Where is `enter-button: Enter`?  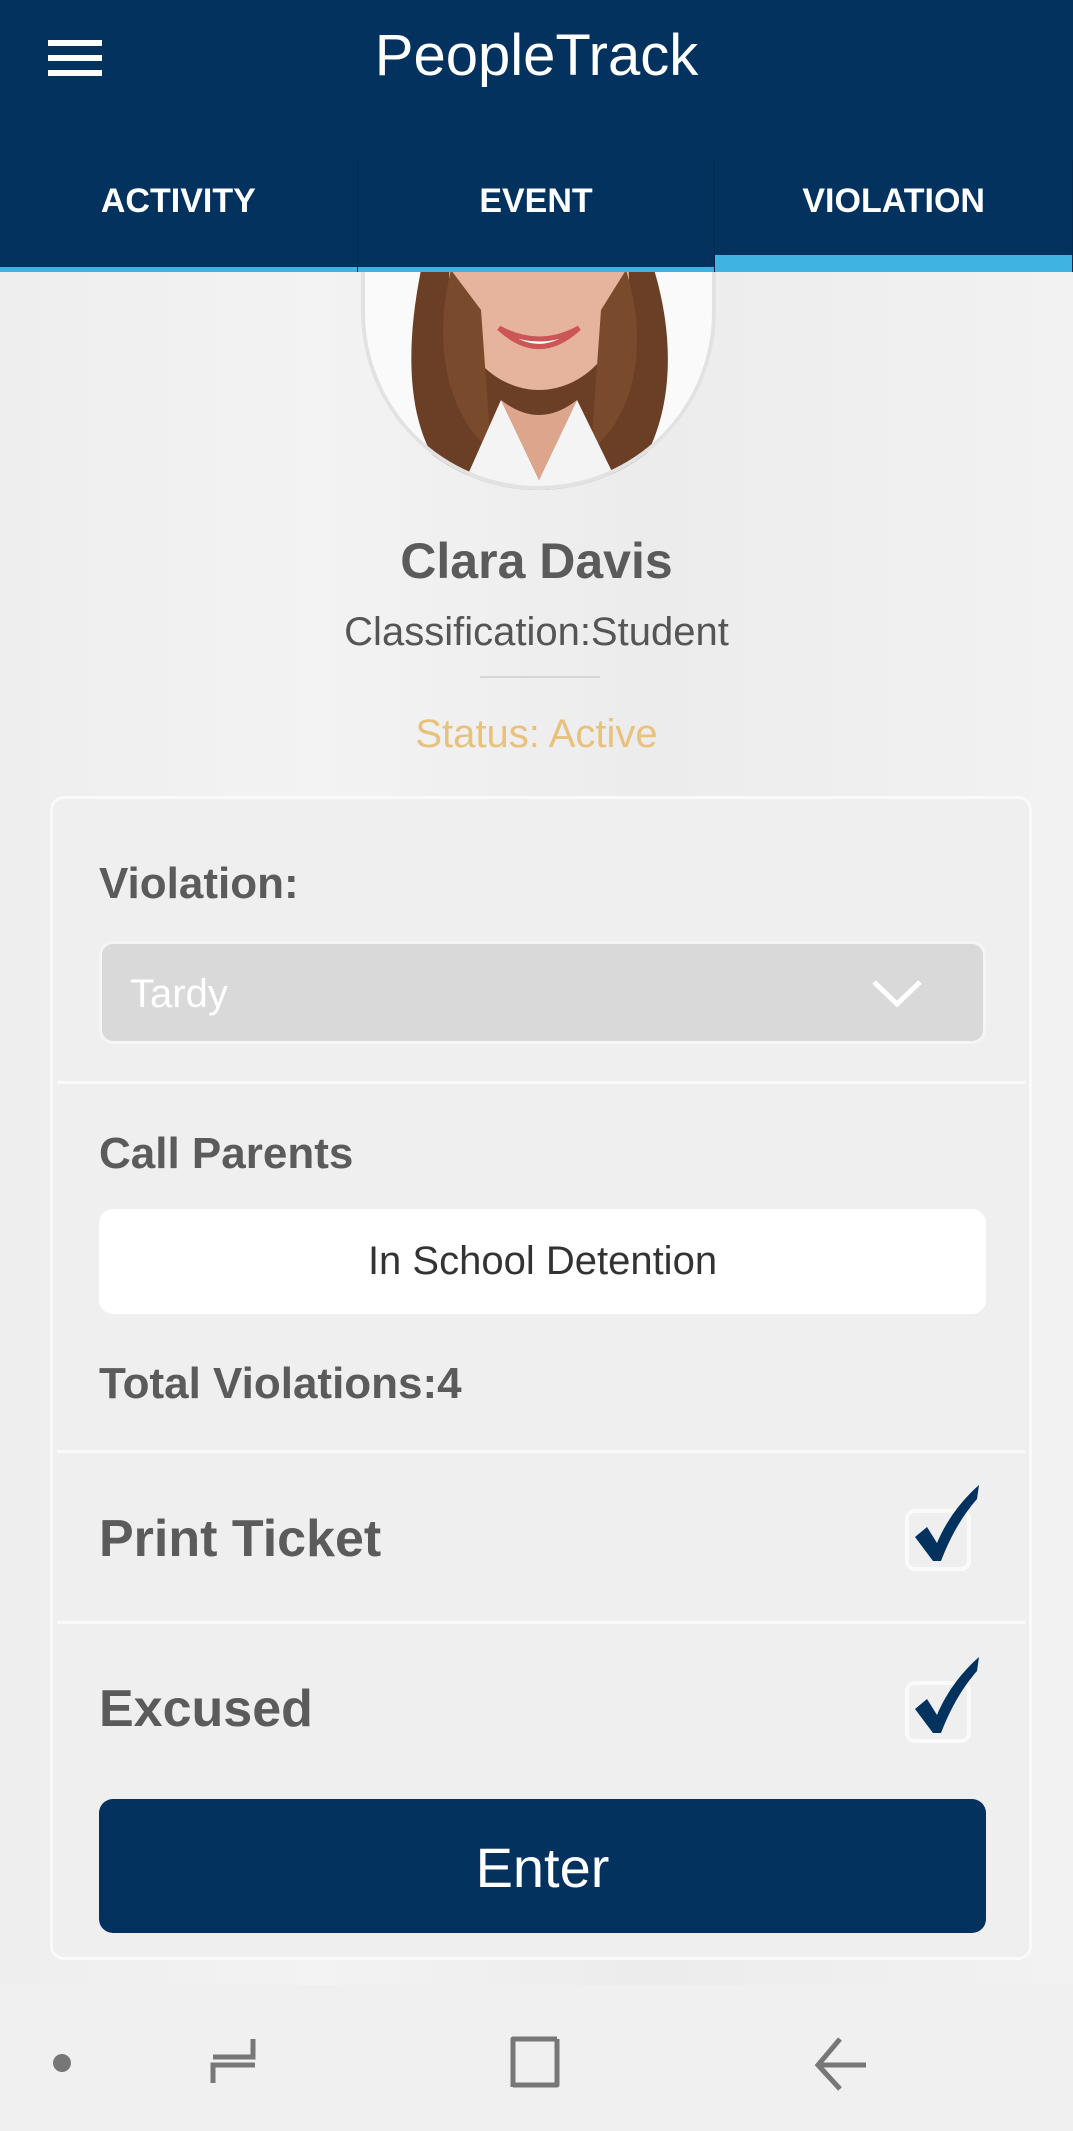 enter-button: Enter is located at coordinates (542, 1866).